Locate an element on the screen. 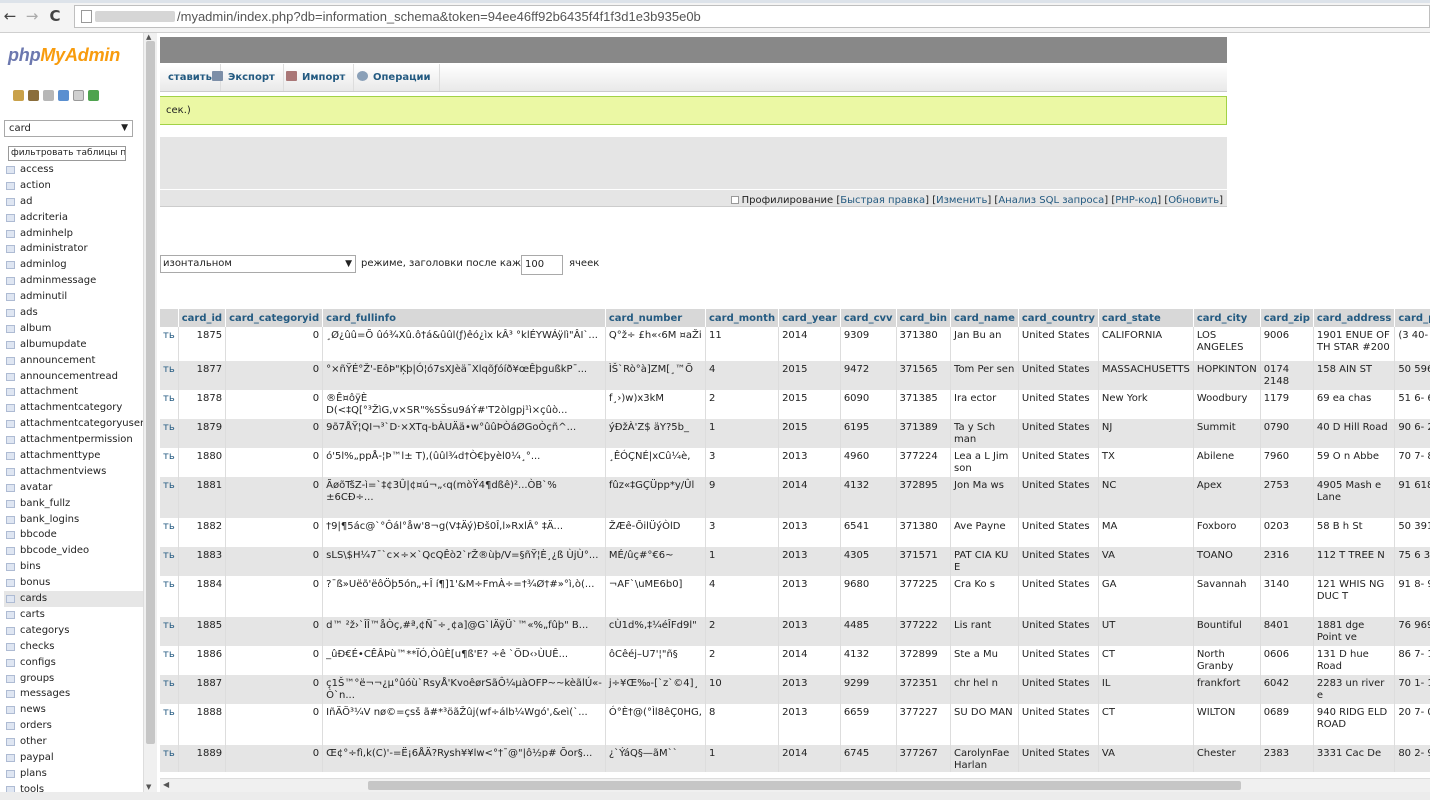  sidebar-table-attachmentviews: attachmentviews is located at coordinates (73, 472).